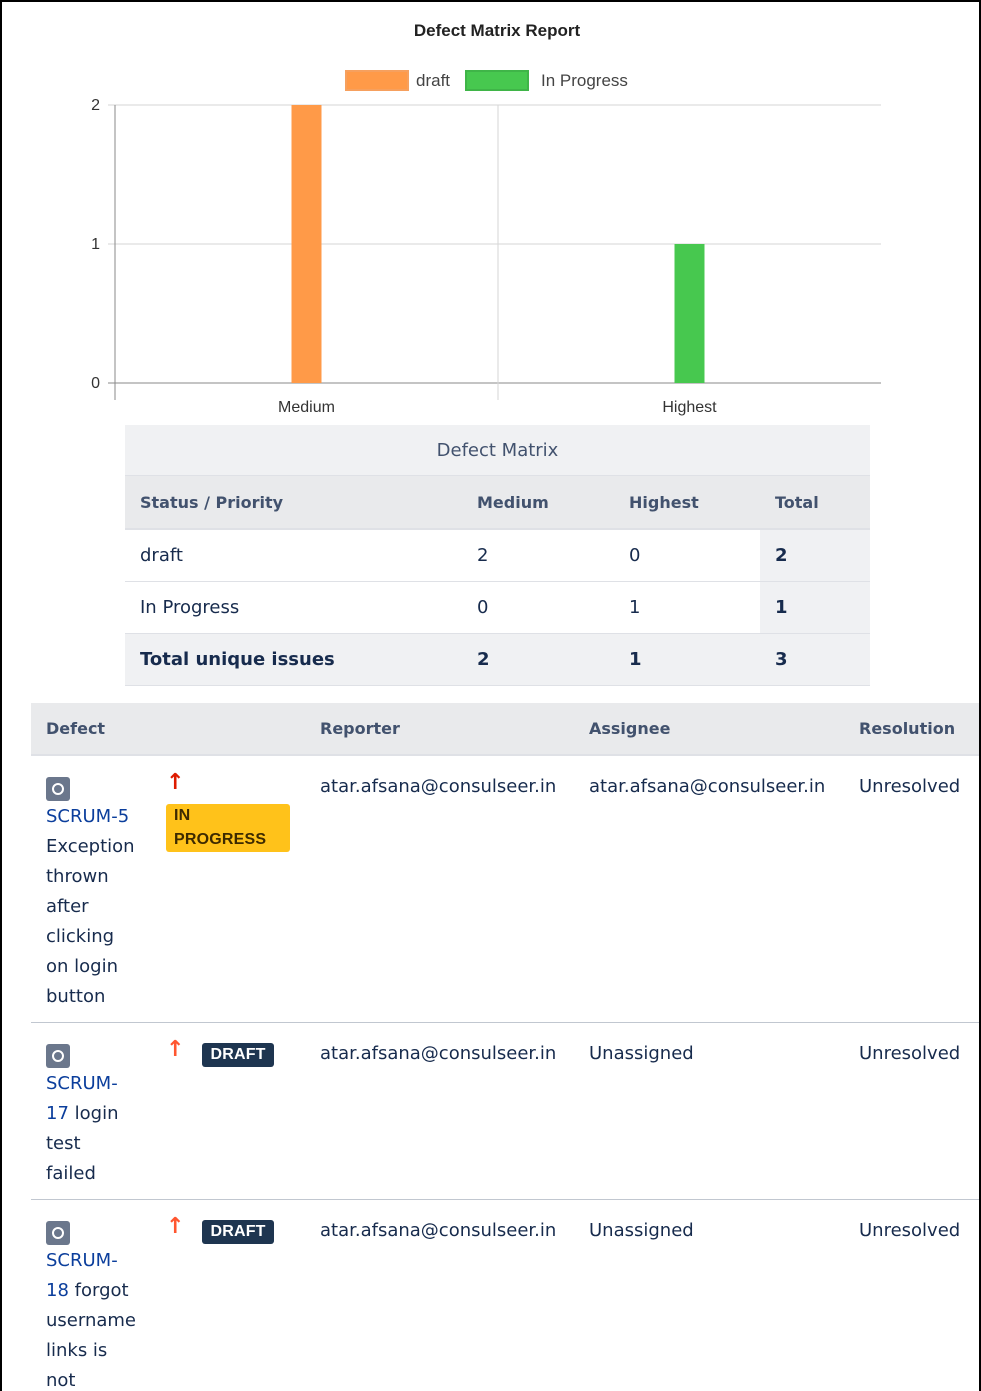  What do you see at coordinates (815, 555) in the screenshot?
I see `matrix-cell-total: 2` at bounding box center [815, 555].